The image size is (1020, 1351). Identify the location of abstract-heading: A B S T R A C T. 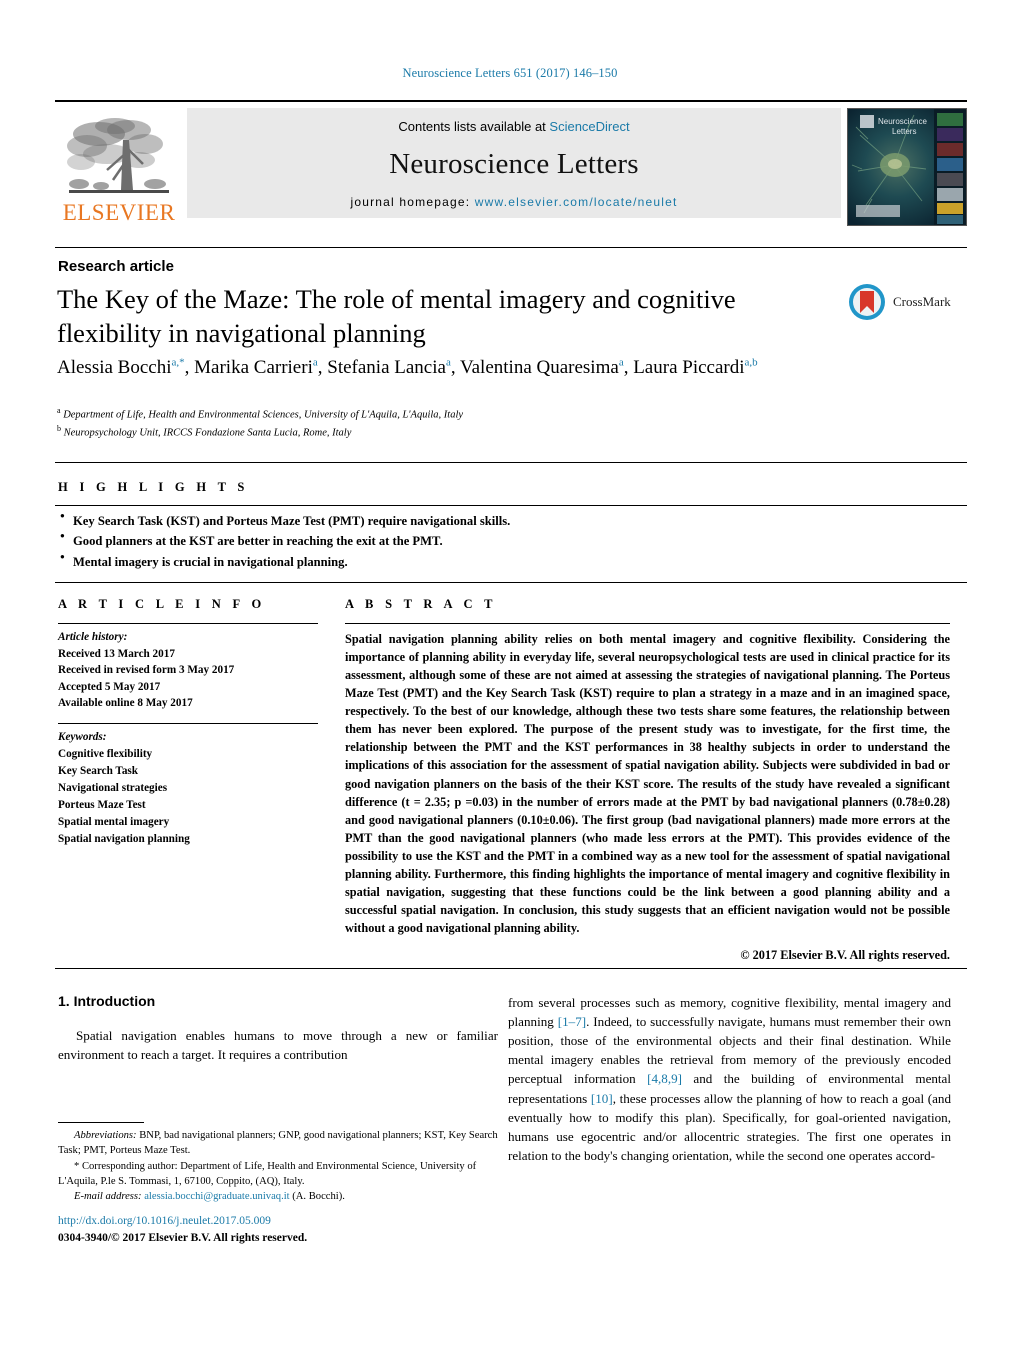
(421, 604).